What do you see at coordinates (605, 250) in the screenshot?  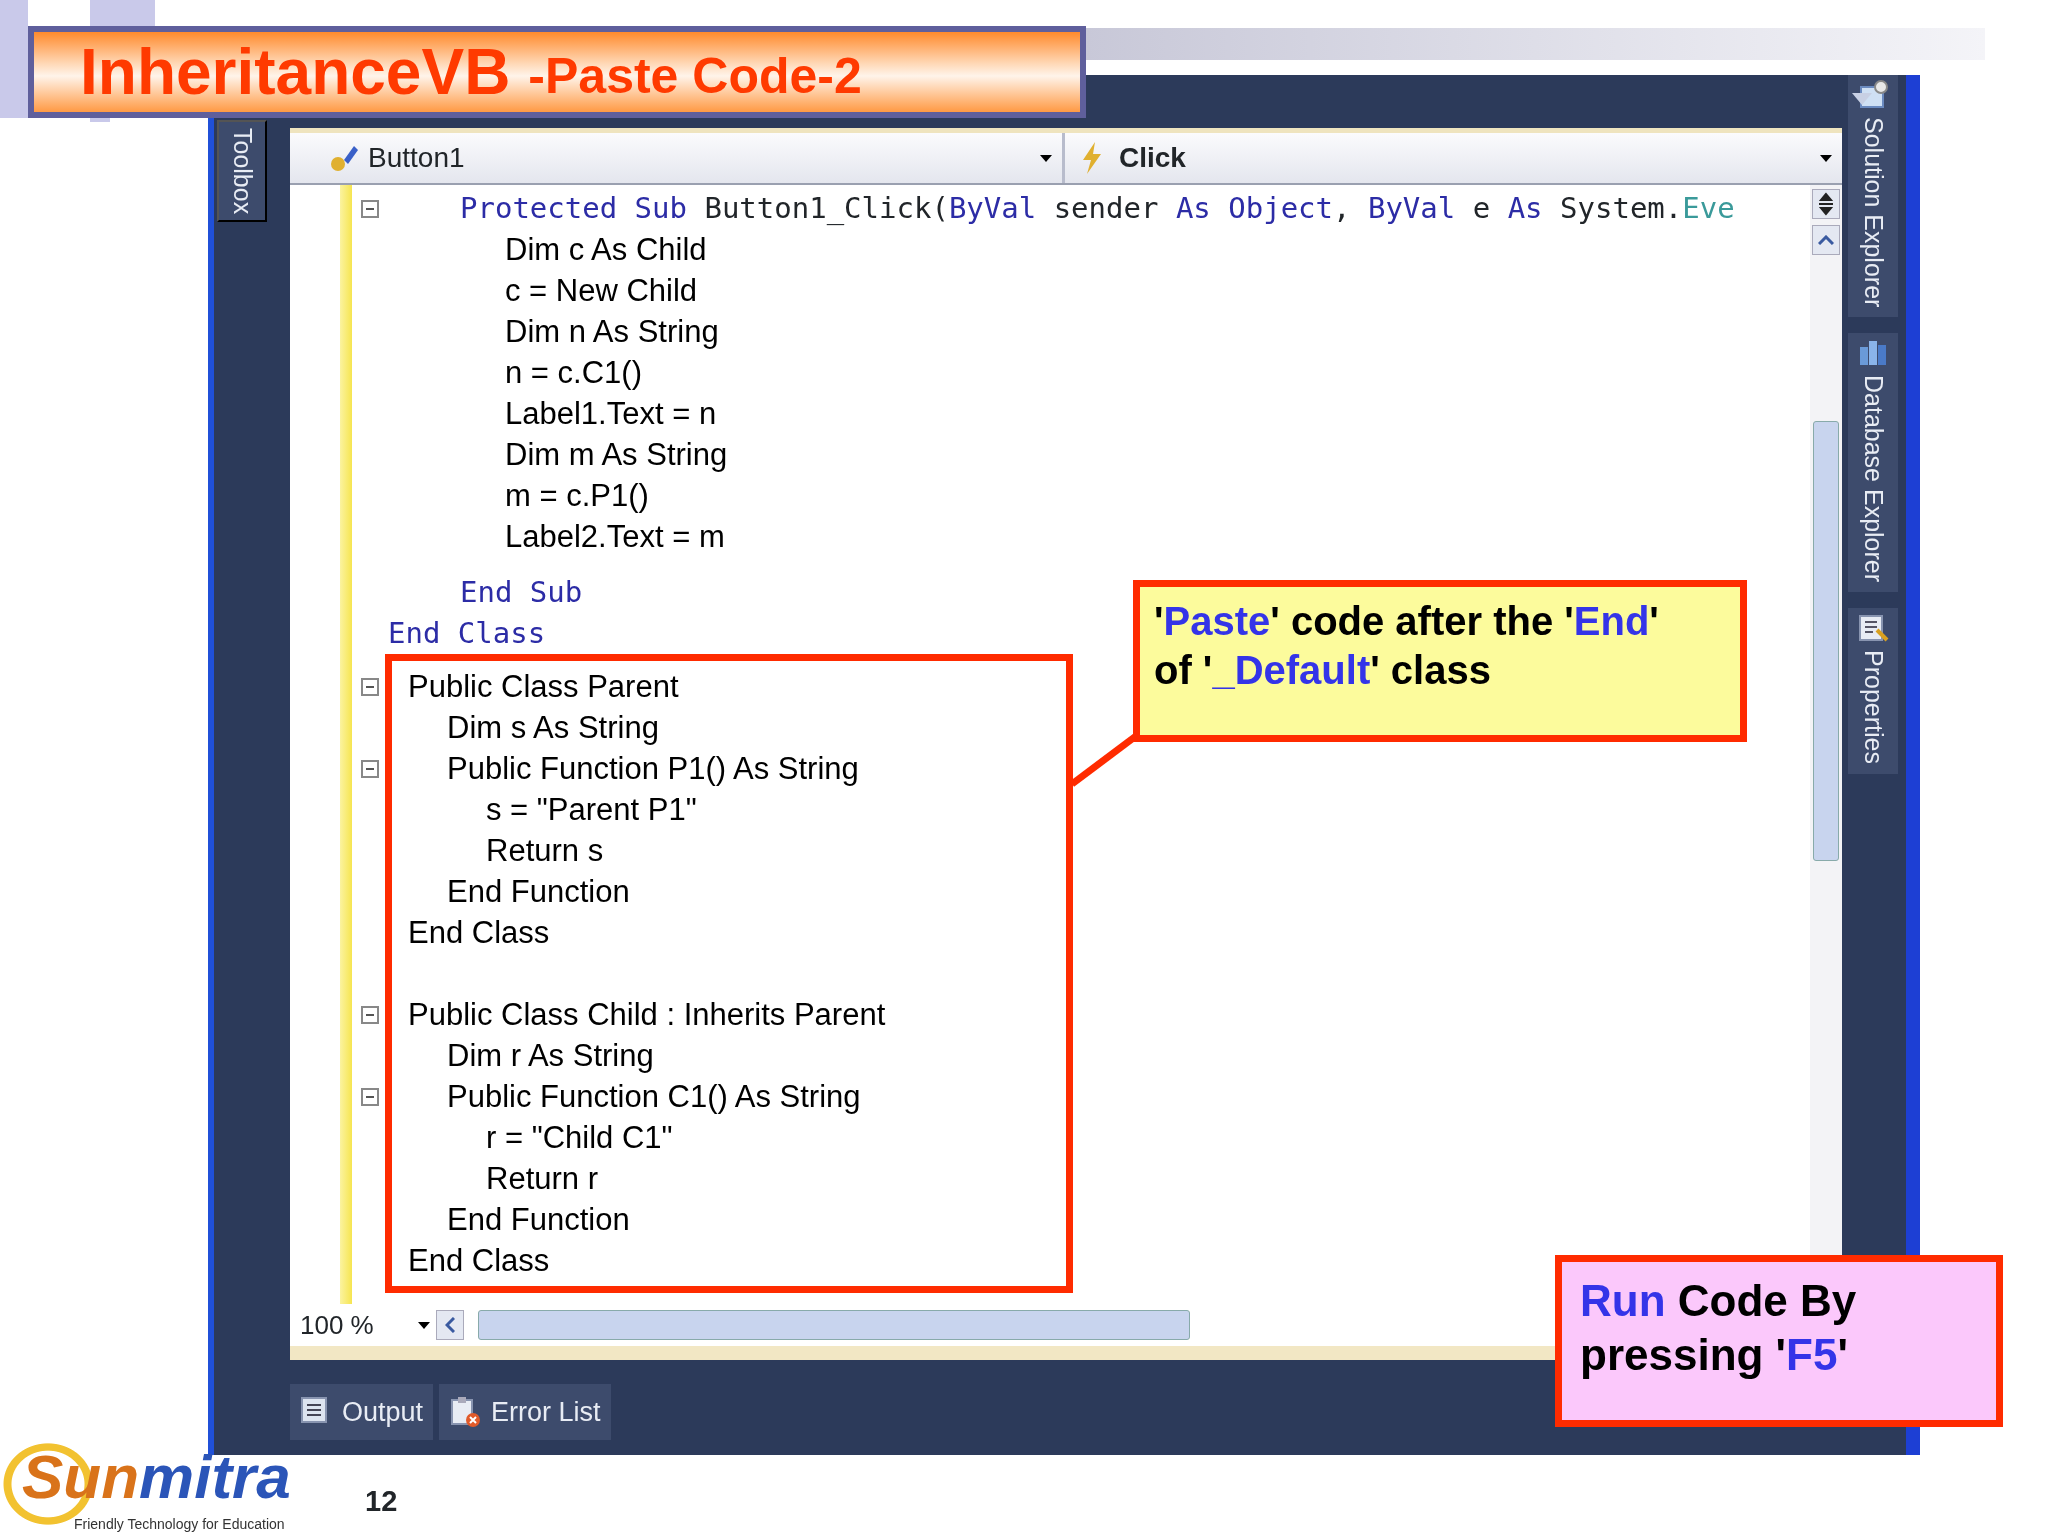 I see `code-line: Dim c As Child` at bounding box center [605, 250].